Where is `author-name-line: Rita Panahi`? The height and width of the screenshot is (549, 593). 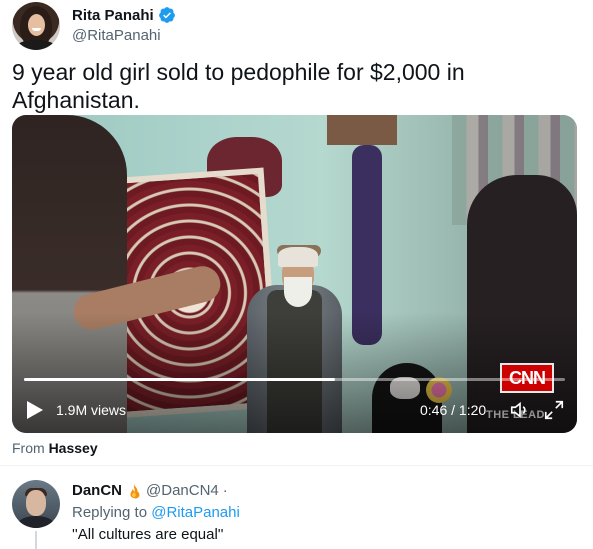
author-name-line: Rita Panahi is located at coordinates (124, 15).